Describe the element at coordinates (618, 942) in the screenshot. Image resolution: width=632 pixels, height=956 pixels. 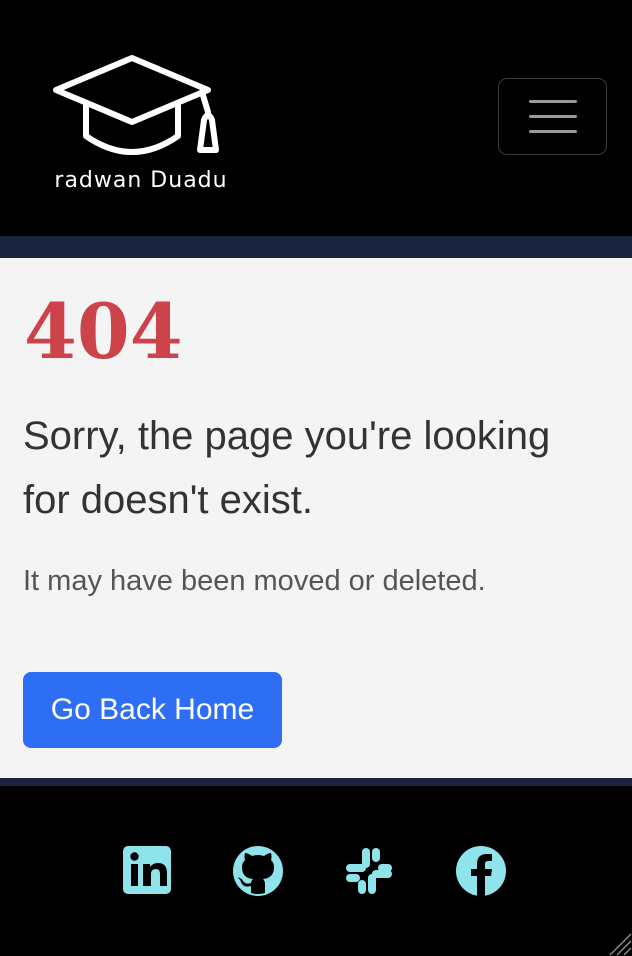
I see `resize-grip-icon` at that location.